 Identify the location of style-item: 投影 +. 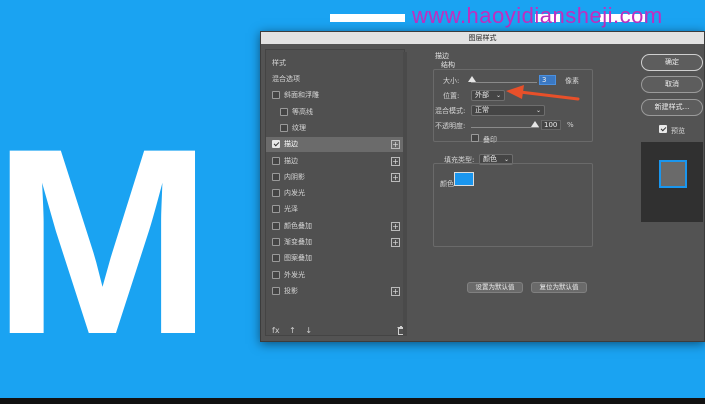
(335, 291).